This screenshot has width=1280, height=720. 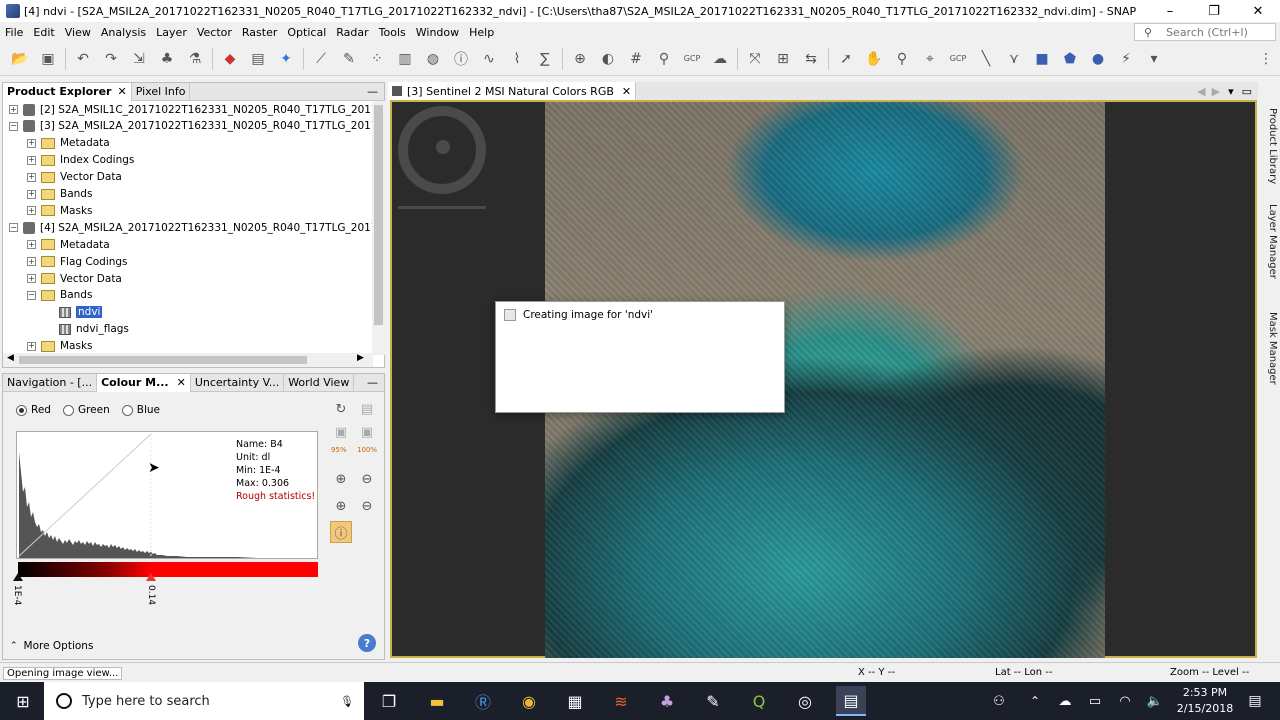 What do you see at coordinates (489, 59) in the screenshot?
I see `profile-plot-icon: ∿` at bounding box center [489, 59].